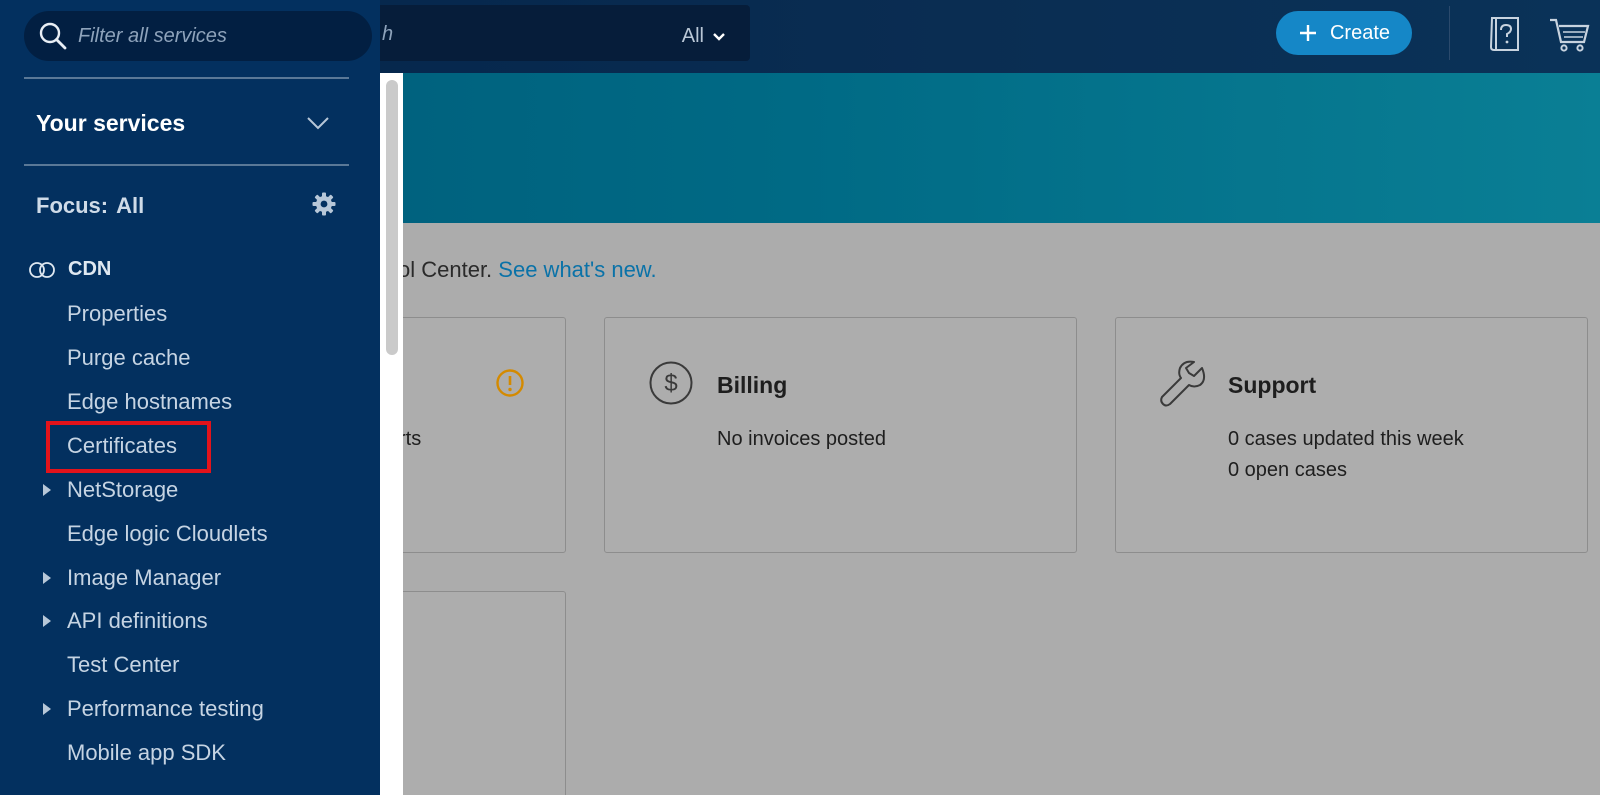  I want to click on nav-item-edge-logic-cloudlets: Edge logic Cloudlets, so click(167, 534).